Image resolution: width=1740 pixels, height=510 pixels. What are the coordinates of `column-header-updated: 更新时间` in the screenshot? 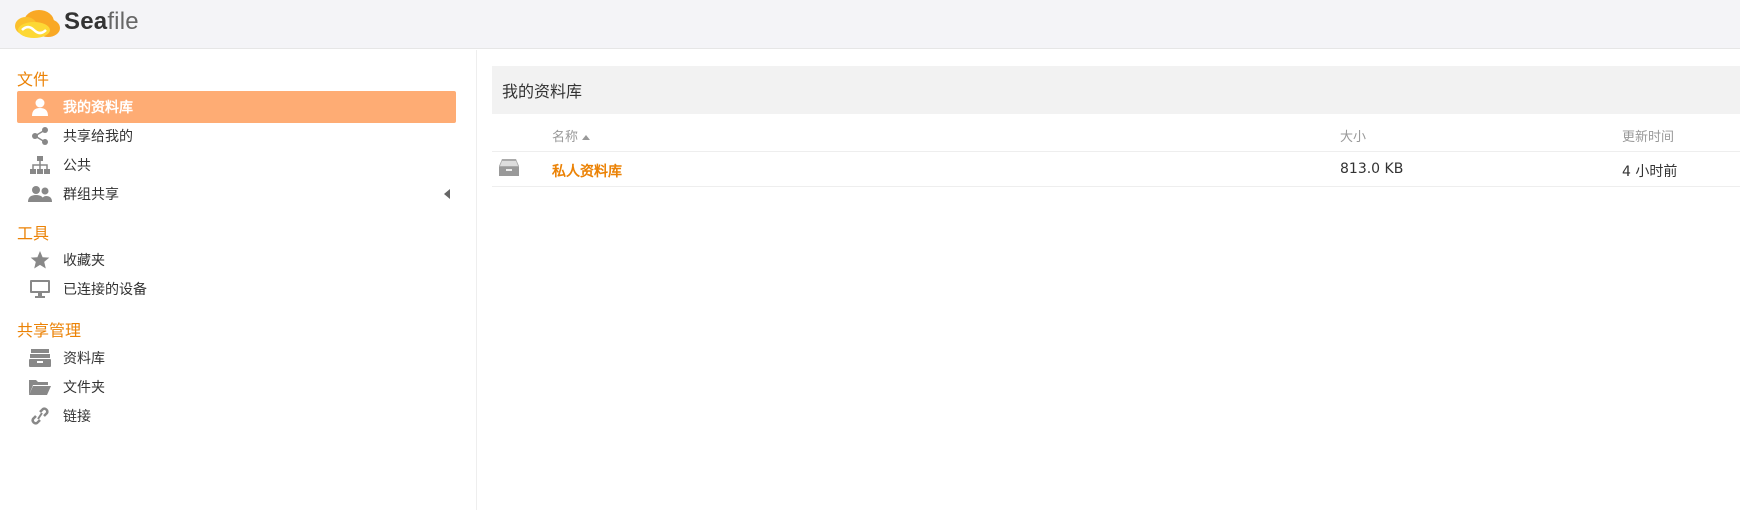 It's located at (1648, 135).